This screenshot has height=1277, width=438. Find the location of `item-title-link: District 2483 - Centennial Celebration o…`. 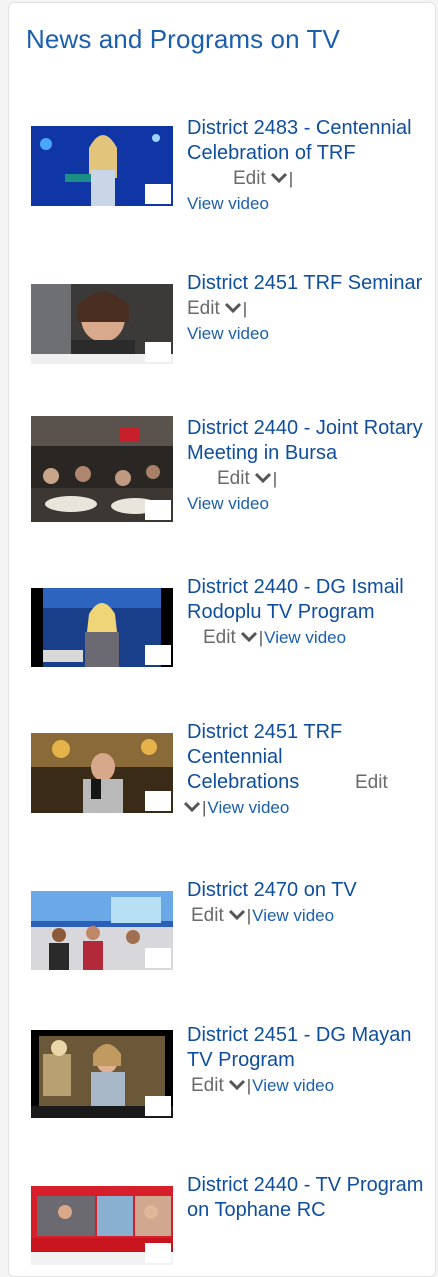

item-title-link: District 2483 - Centennial Celebration o… is located at coordinates (299, 140).